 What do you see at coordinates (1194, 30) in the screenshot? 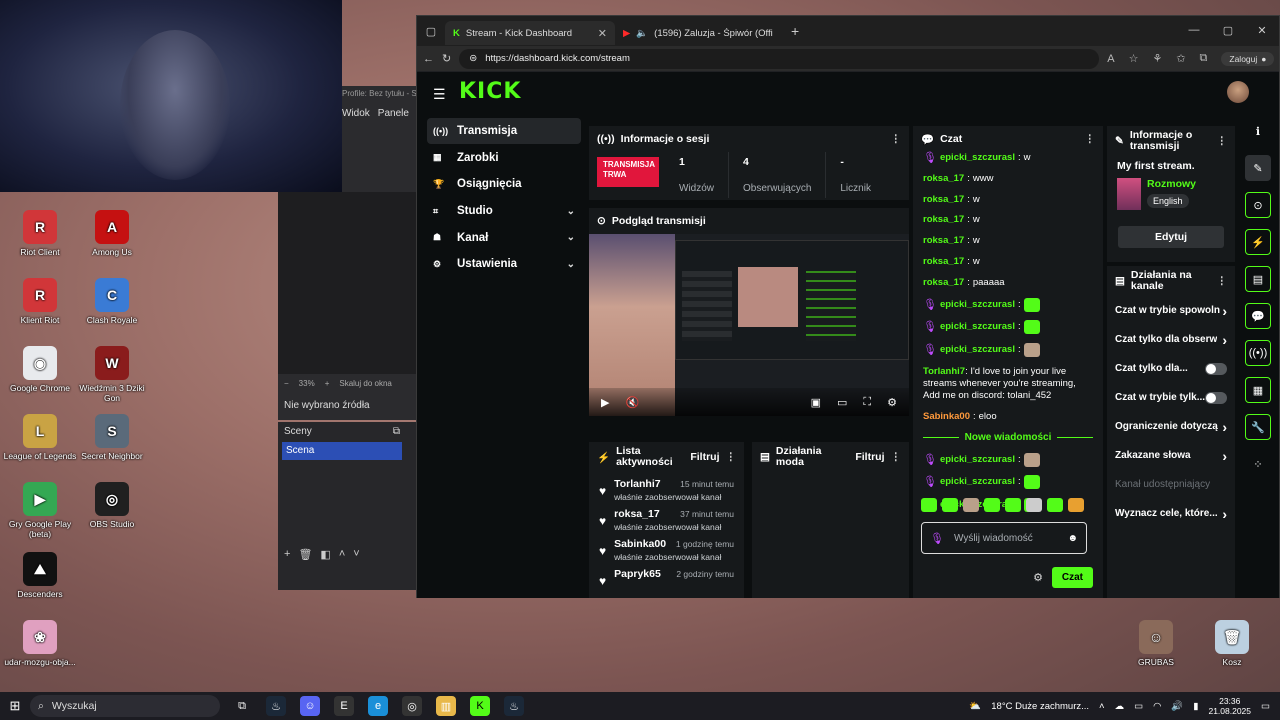
I see `minimize-icon: —` at bounding box center [1194, 30].